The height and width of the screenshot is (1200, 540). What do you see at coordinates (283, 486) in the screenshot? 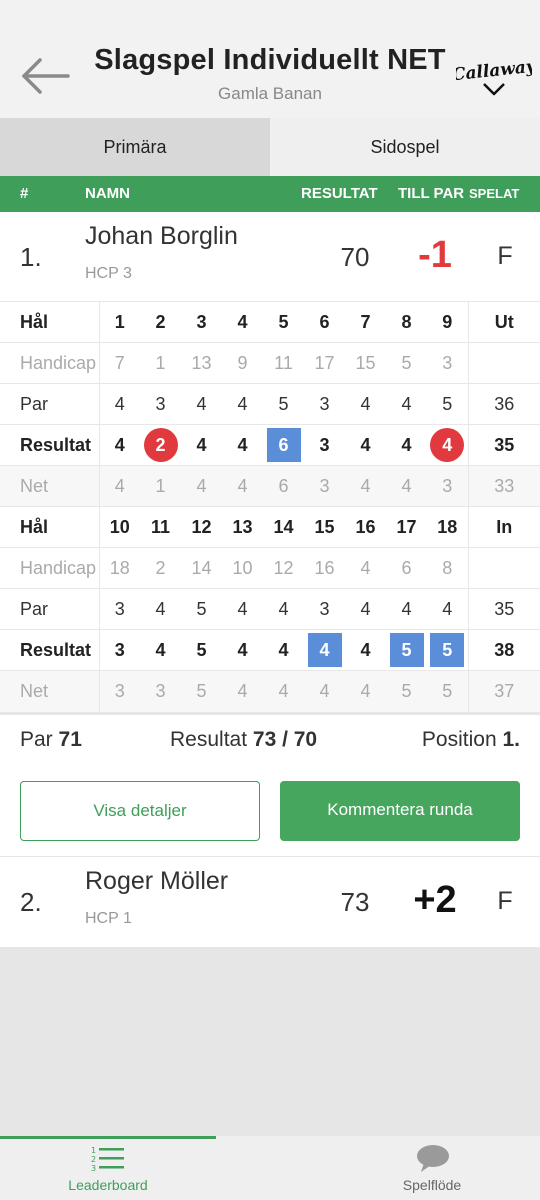
I see `hole-net: 6` at bounding box center [283, 486].